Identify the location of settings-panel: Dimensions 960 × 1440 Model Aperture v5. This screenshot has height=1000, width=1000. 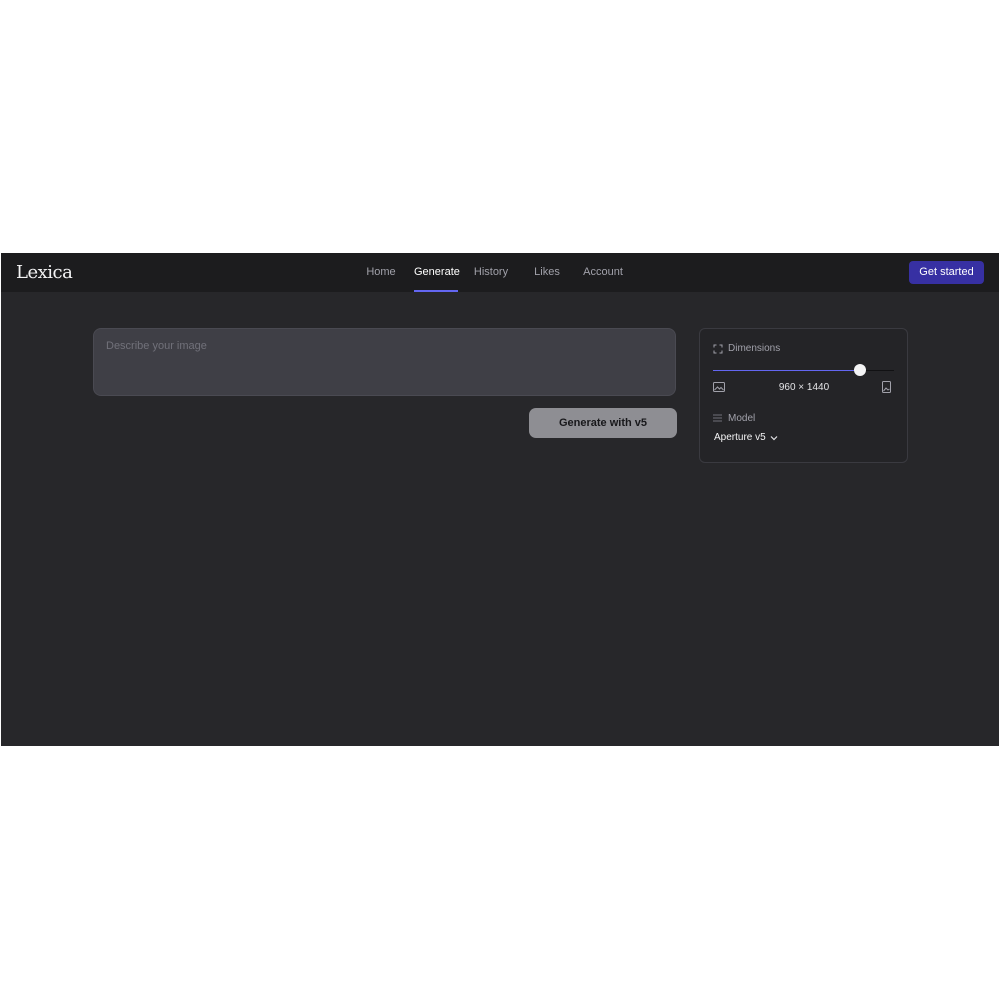
(803, 395).